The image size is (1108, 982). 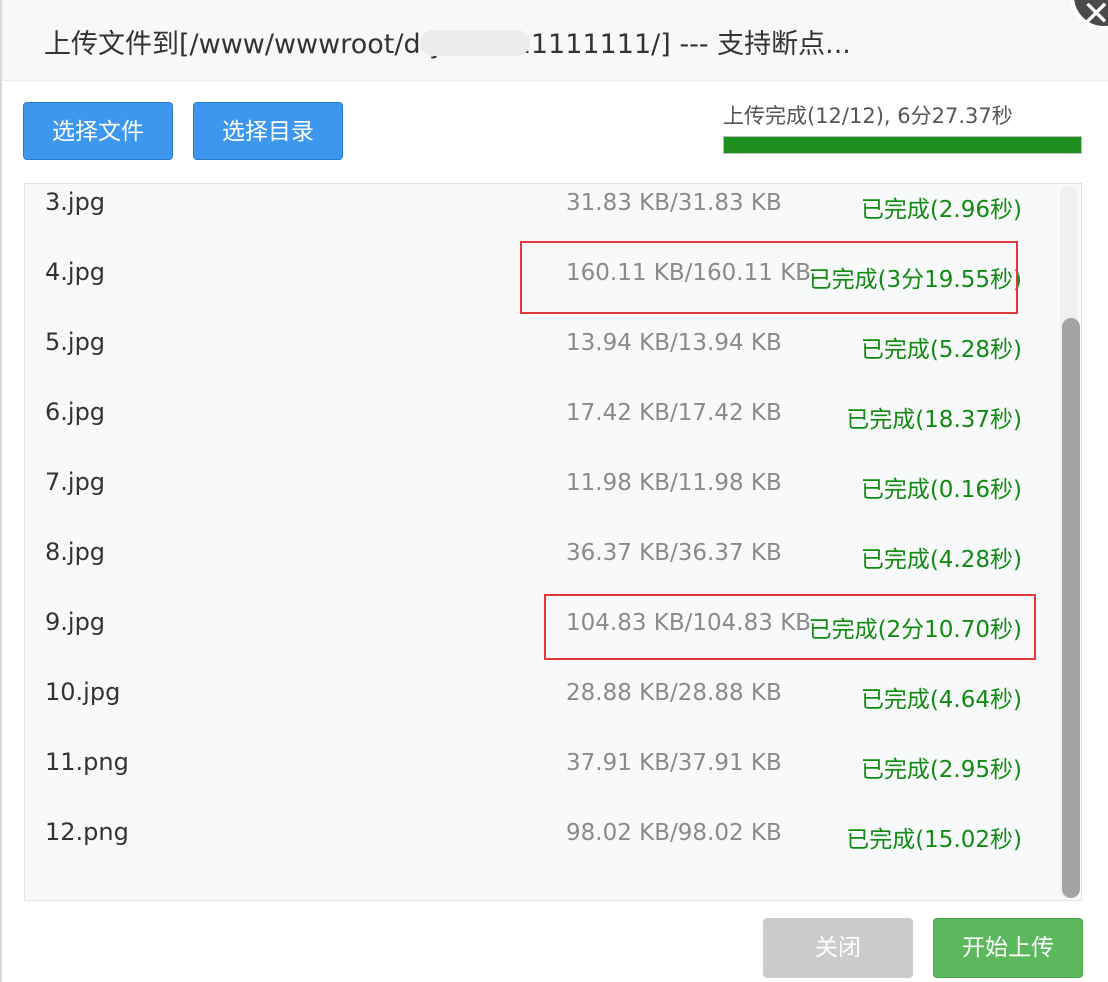 What do you see at coordinates (674, 203) in the screenshot?
I see `file-size: 31.83 KB/31.83 KB` at bounding box center [674, 203].